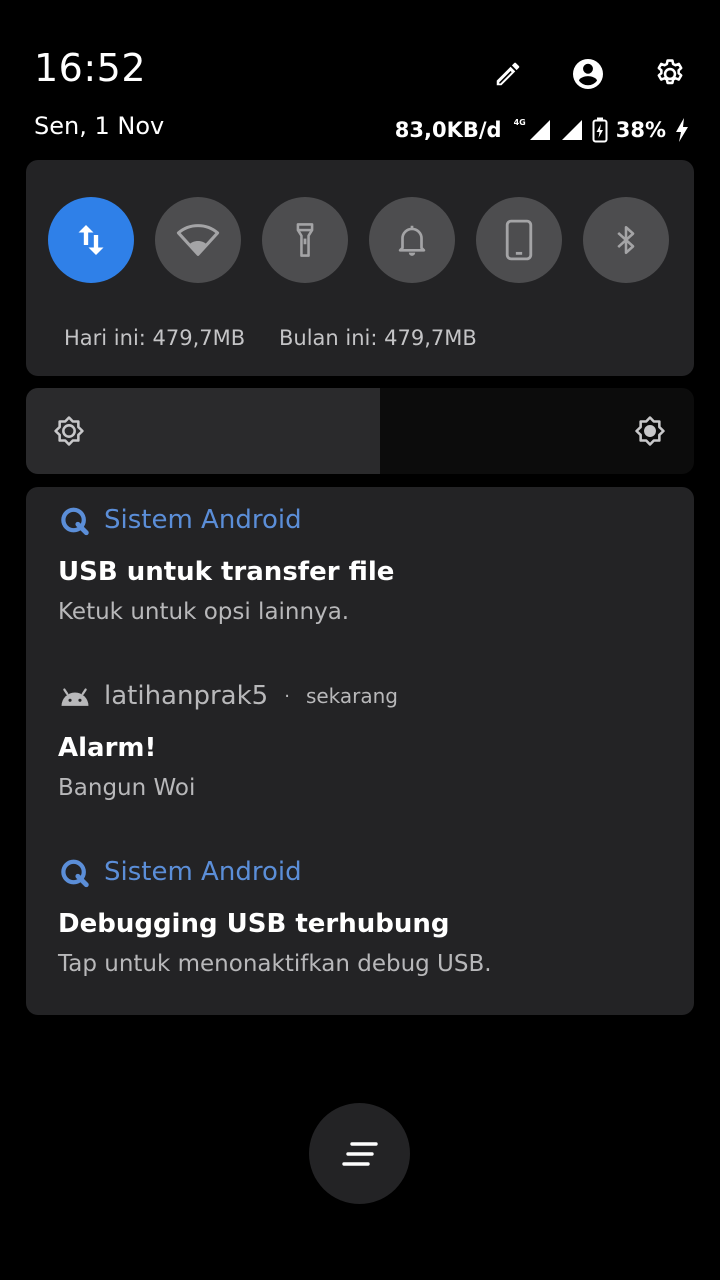 This screenshot has height=1280, width=720. I want to click on clear-all-icon, so click(359, 1153).